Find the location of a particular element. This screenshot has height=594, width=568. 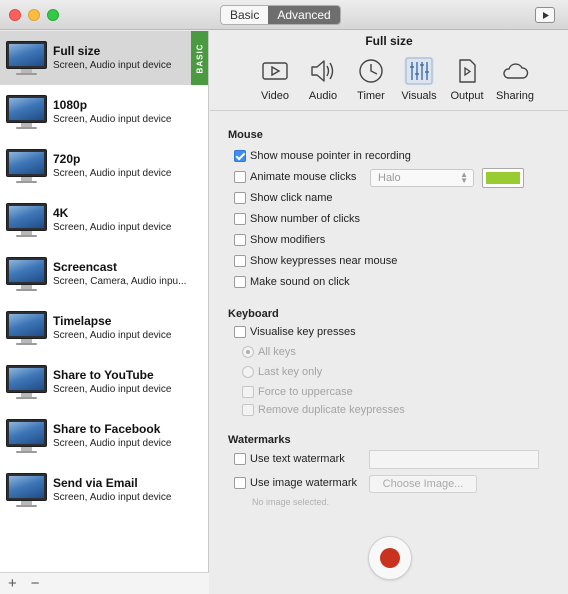

text-watermark-row: Use text watermark is located at coordinates (289, 459).